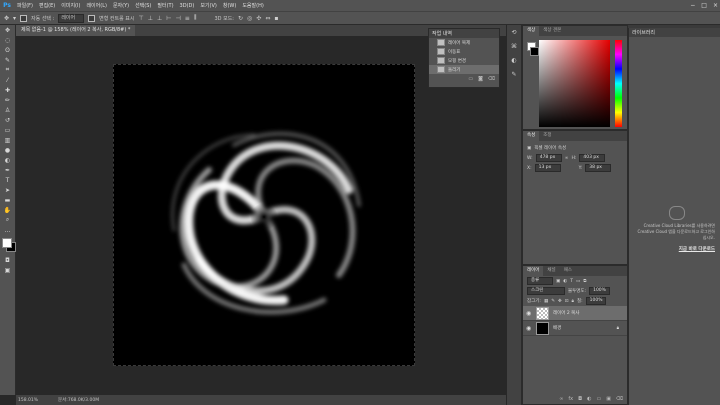 This screenshot has width=720, height=405. Describe the element at coordinates (558, 281) in the screenshot. I see `filter-pixel-icon: ▣` at that location.